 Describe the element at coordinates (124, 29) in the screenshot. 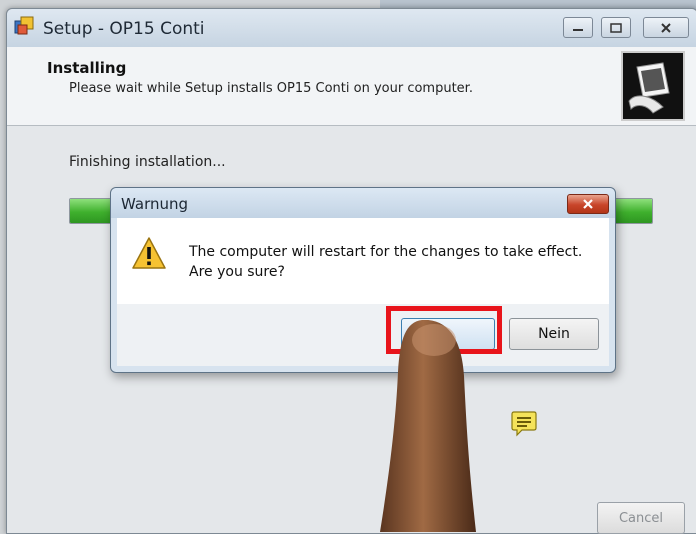

I see `window-title: Setup - OP15 Conti` at that location.